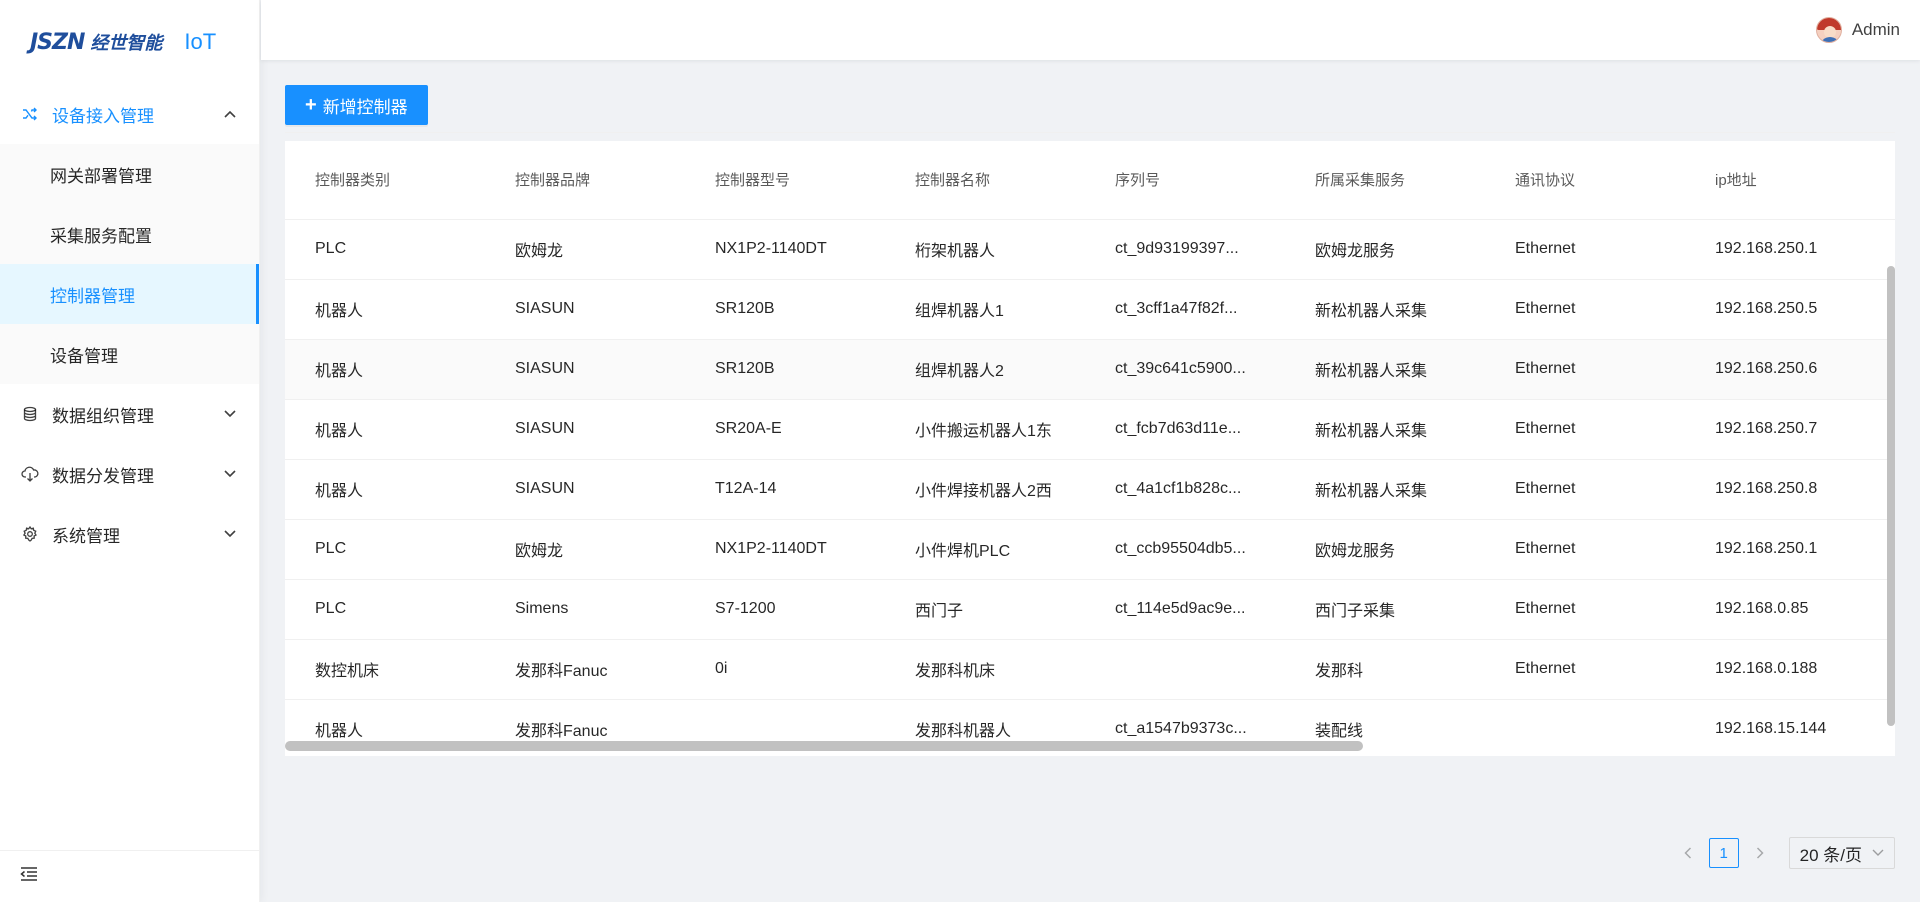  Describe the element at coordinates (103, 476) in the screenshot. I see `menu-group-label: 数据分发管理` at that location.